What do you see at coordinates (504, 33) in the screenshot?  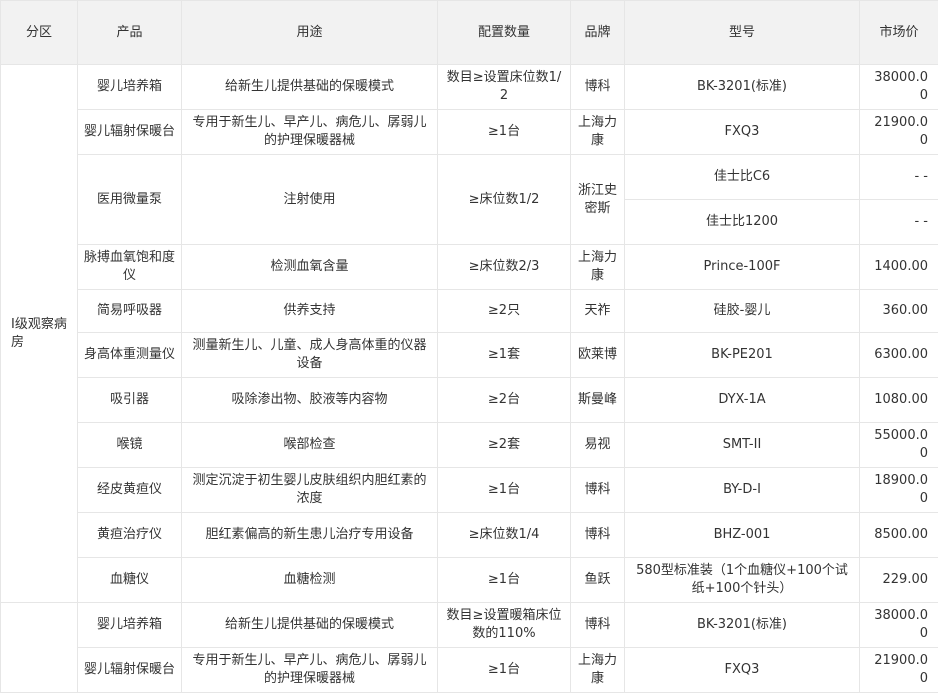 I see `header-quantity: 配置数量` at bounding box center [504, 33].